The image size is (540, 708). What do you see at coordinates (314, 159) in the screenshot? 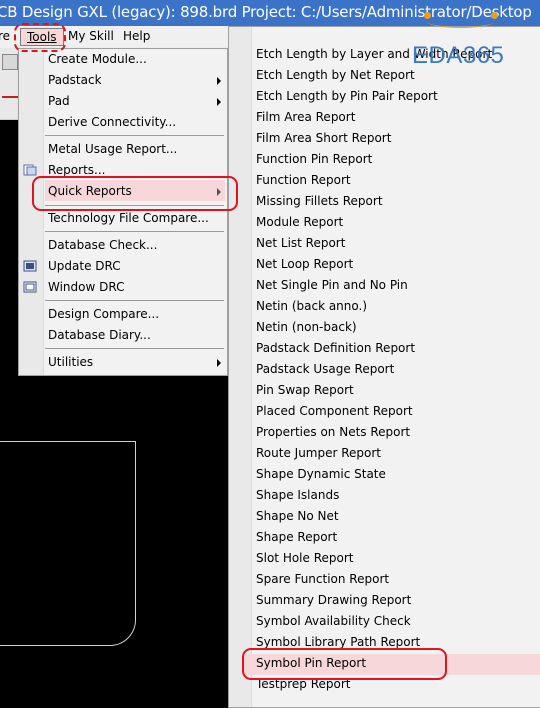
I see `quick-report-item: Function Pin Report` at bounding box center [314, 159].